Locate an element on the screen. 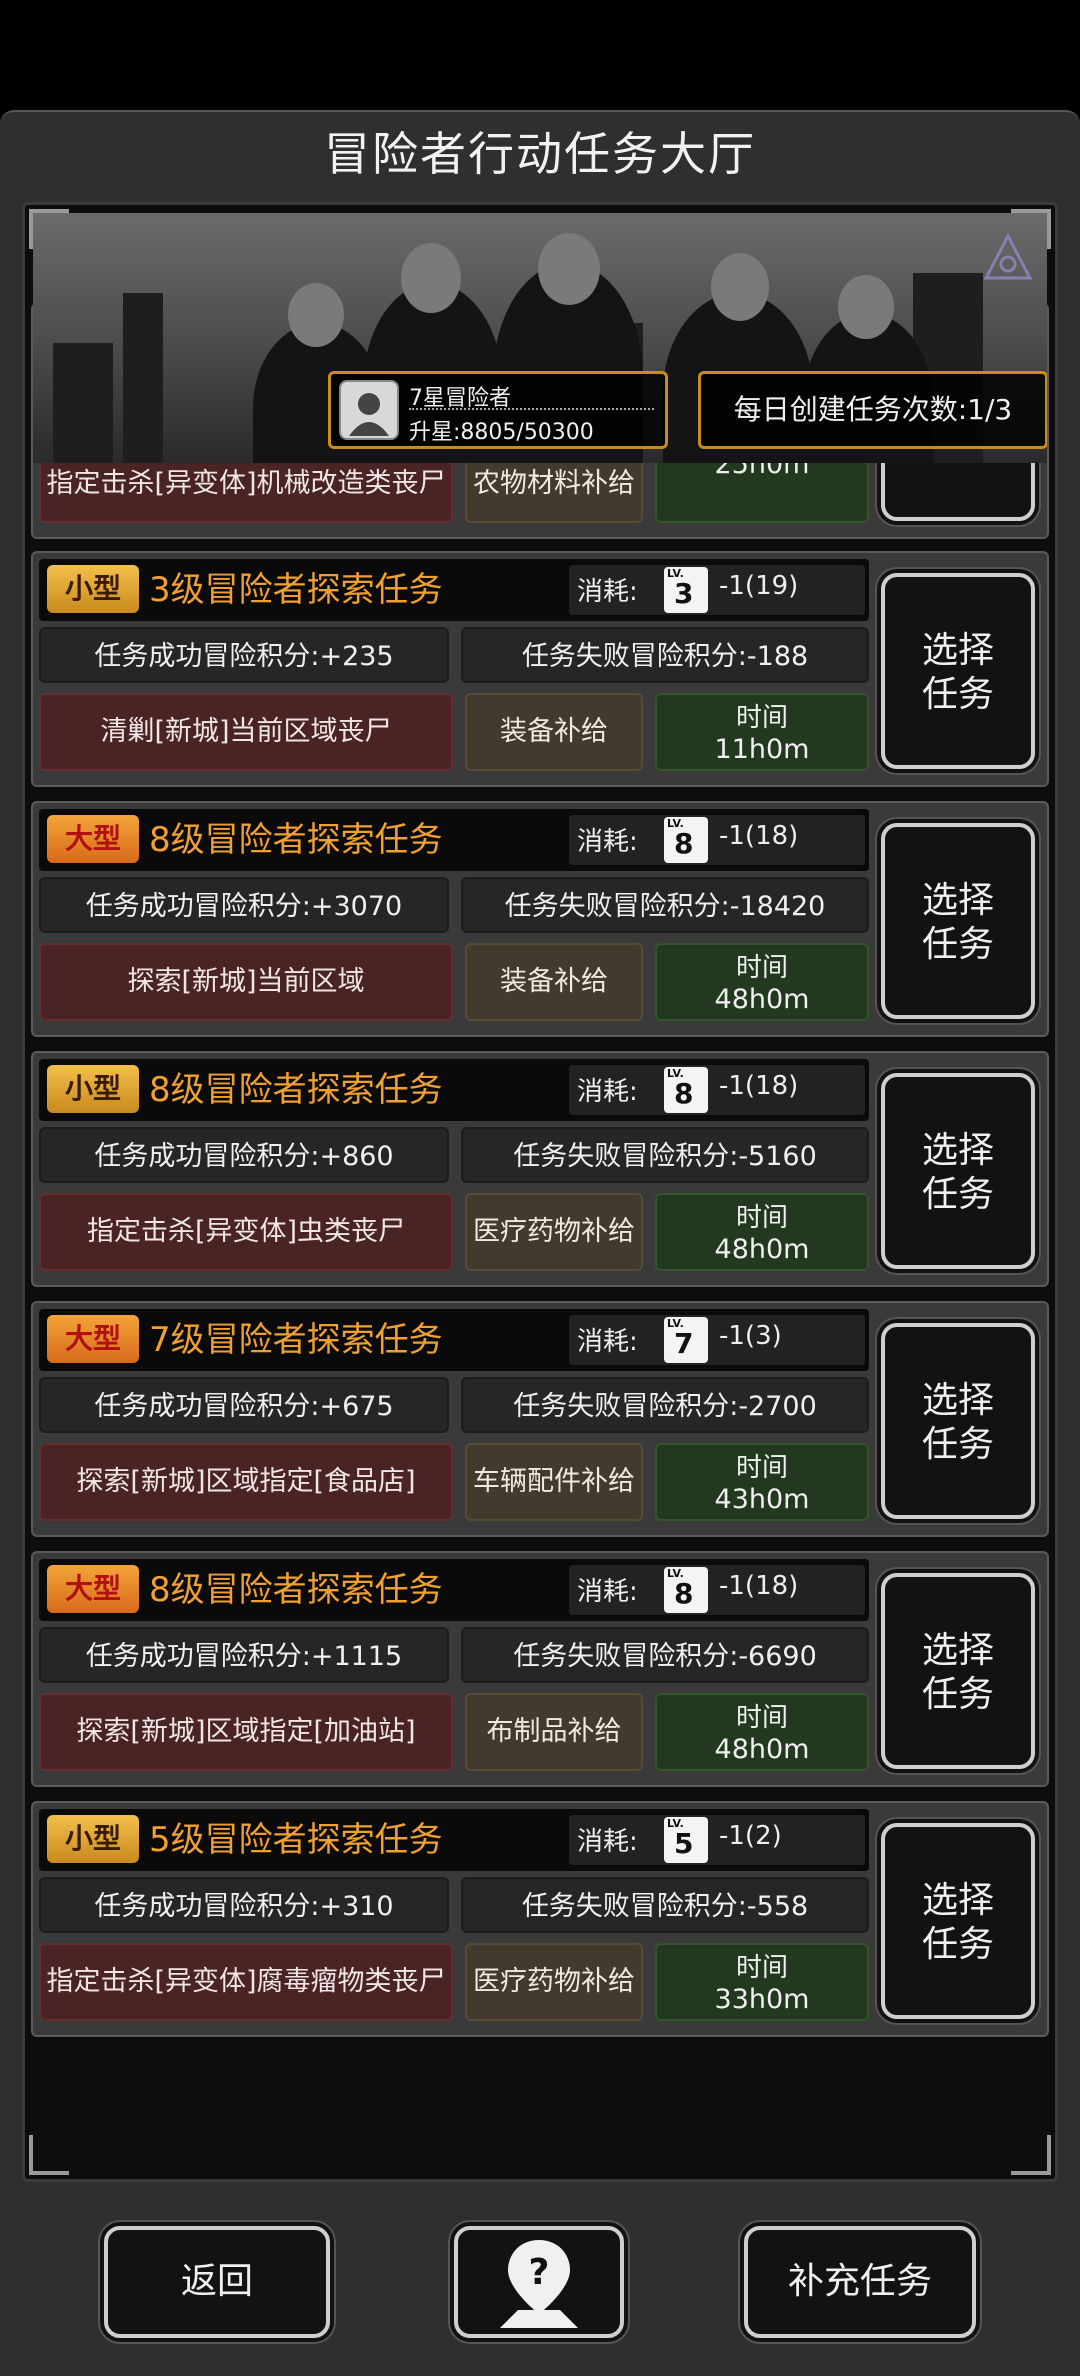 The width and height of the screenshot is (1080, 2376). mission-time: 时间 11h0m is located at coordinates (762, 732).